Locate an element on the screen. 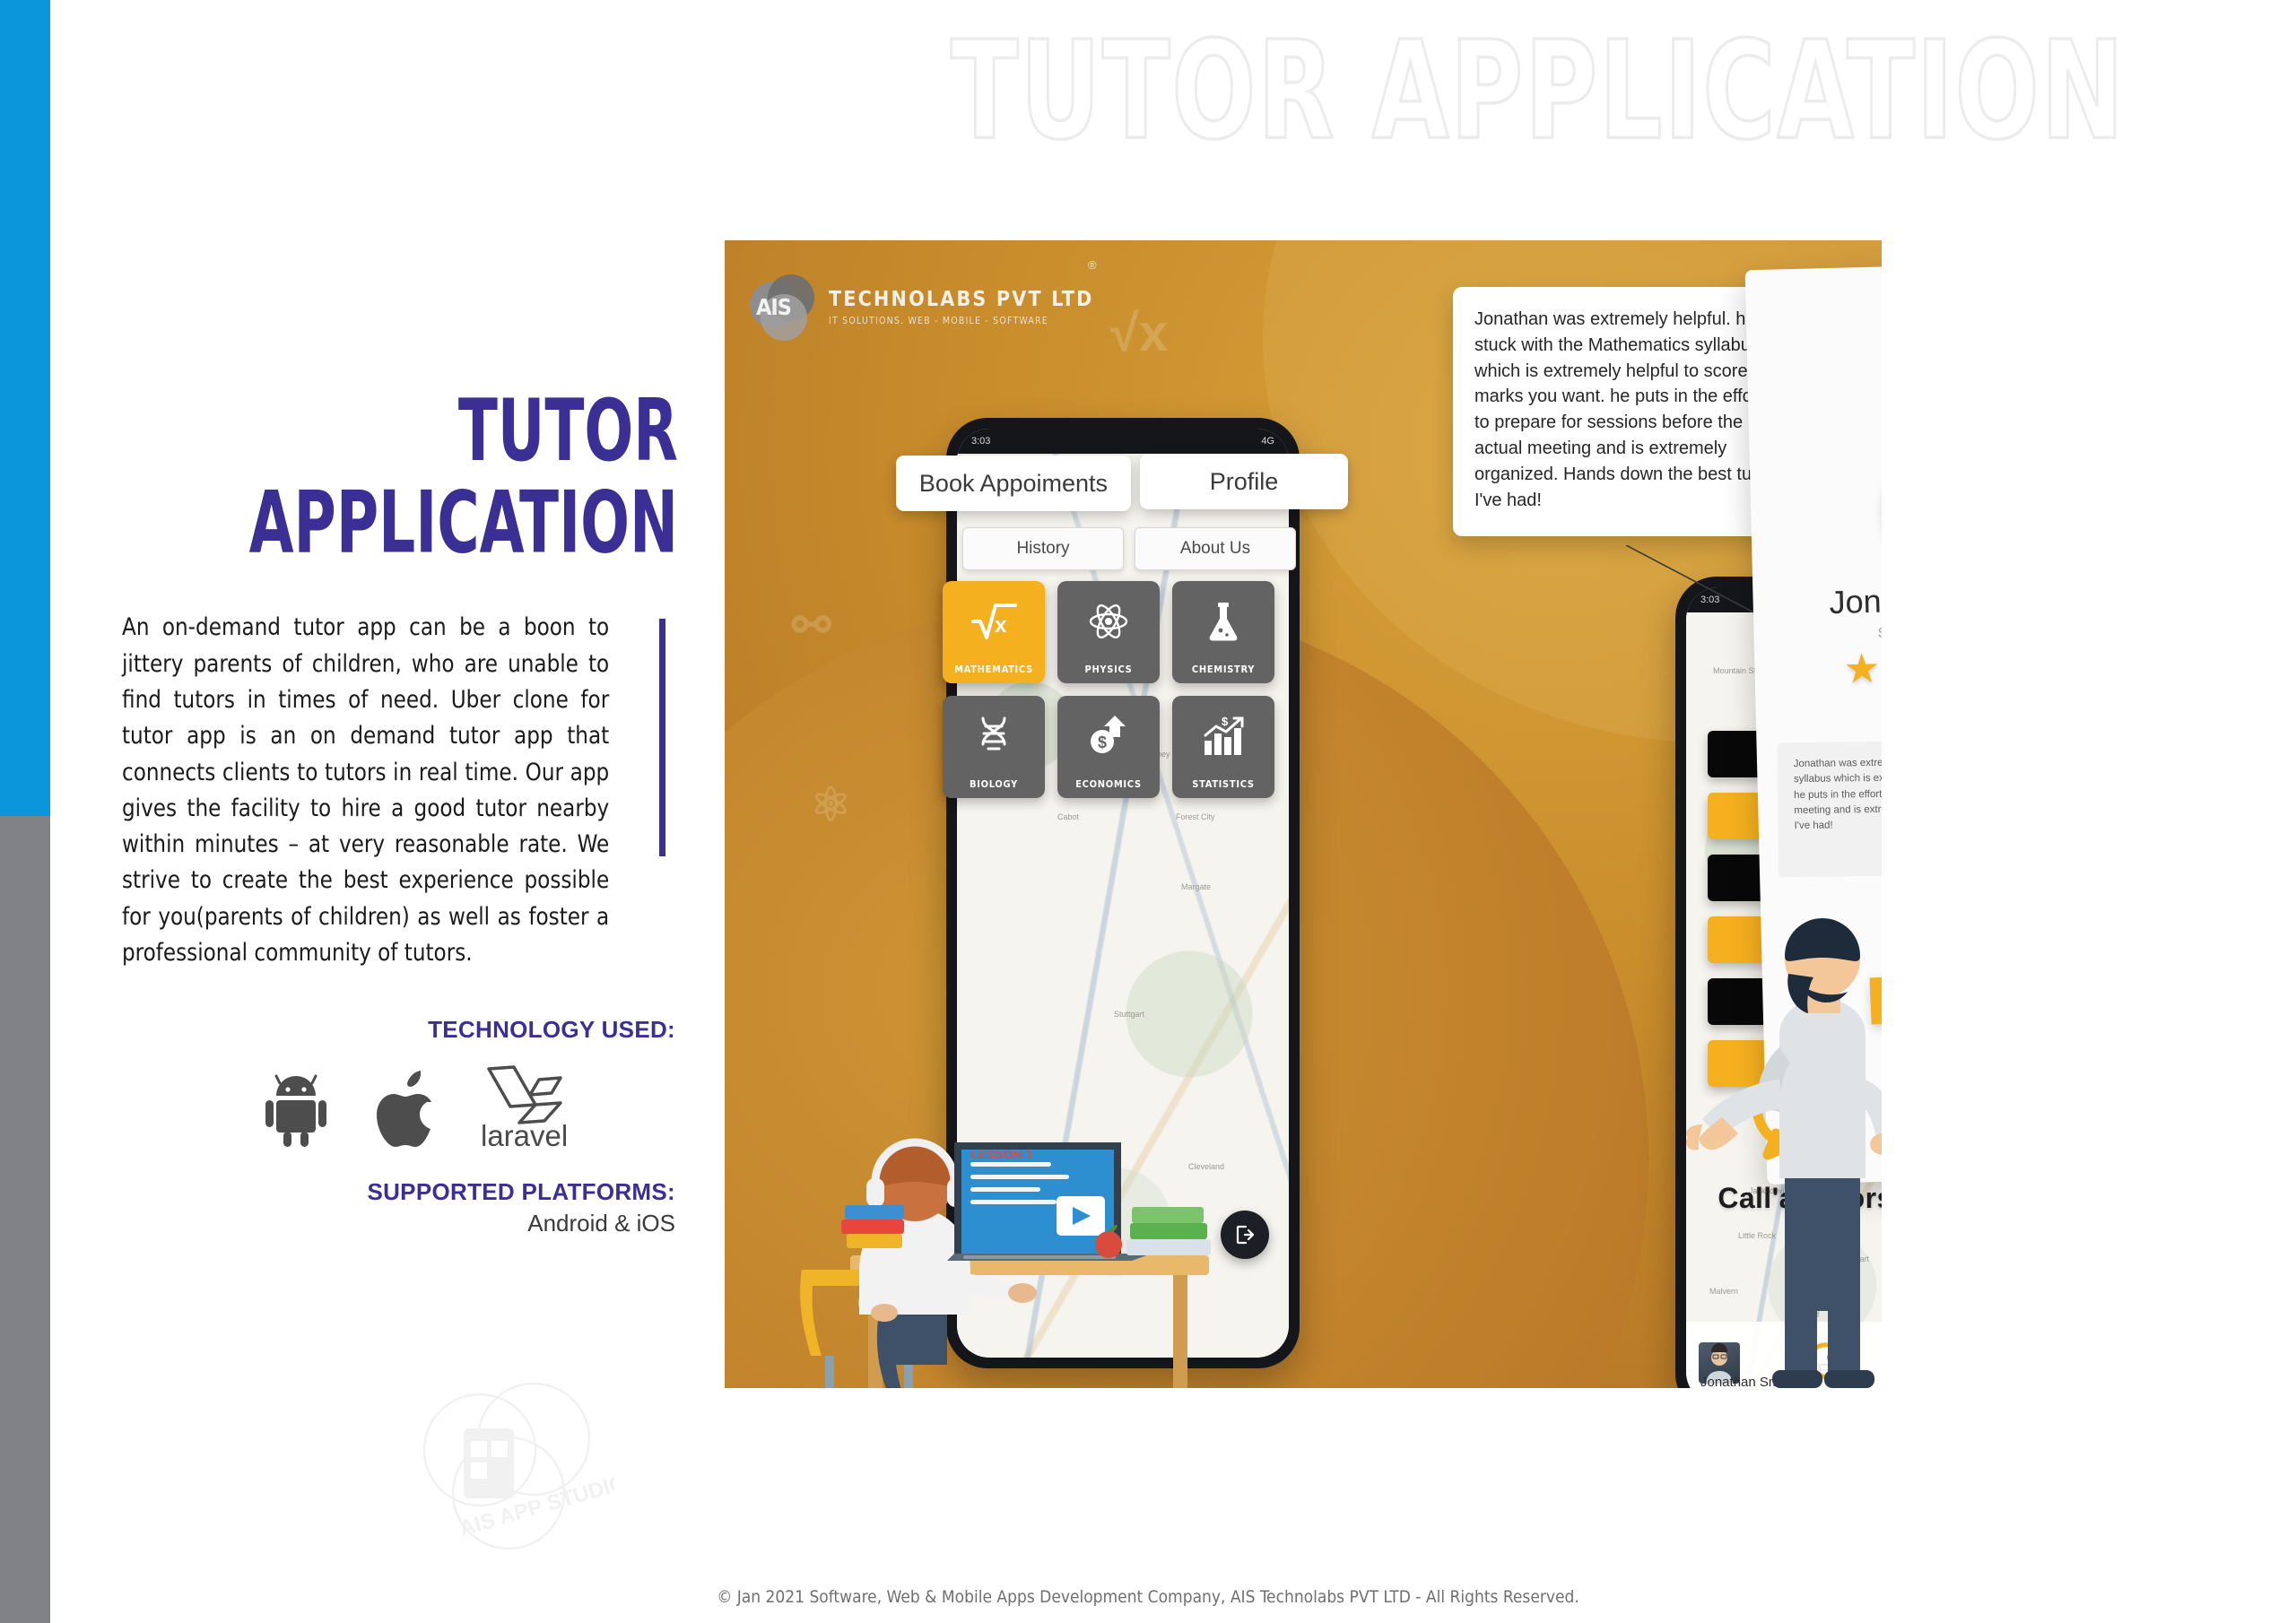  dna-icon is located at coordinates (994, 736).